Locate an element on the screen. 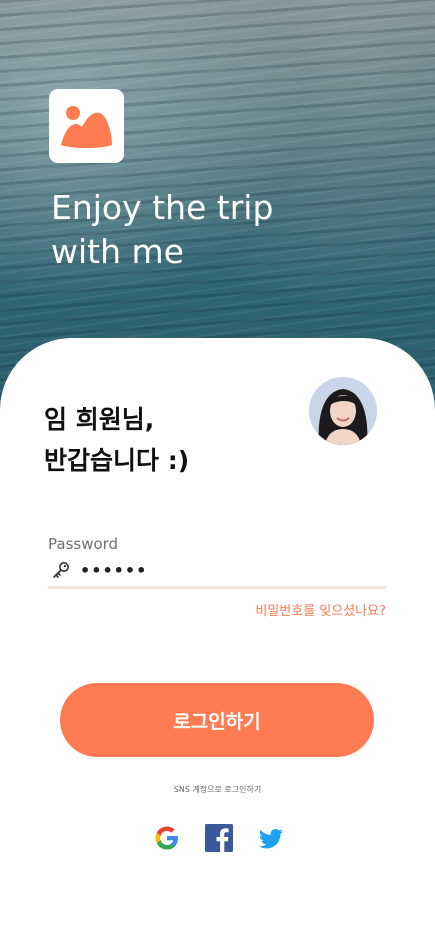  tagline-line-2: with me is located at coordinates (117, 251).